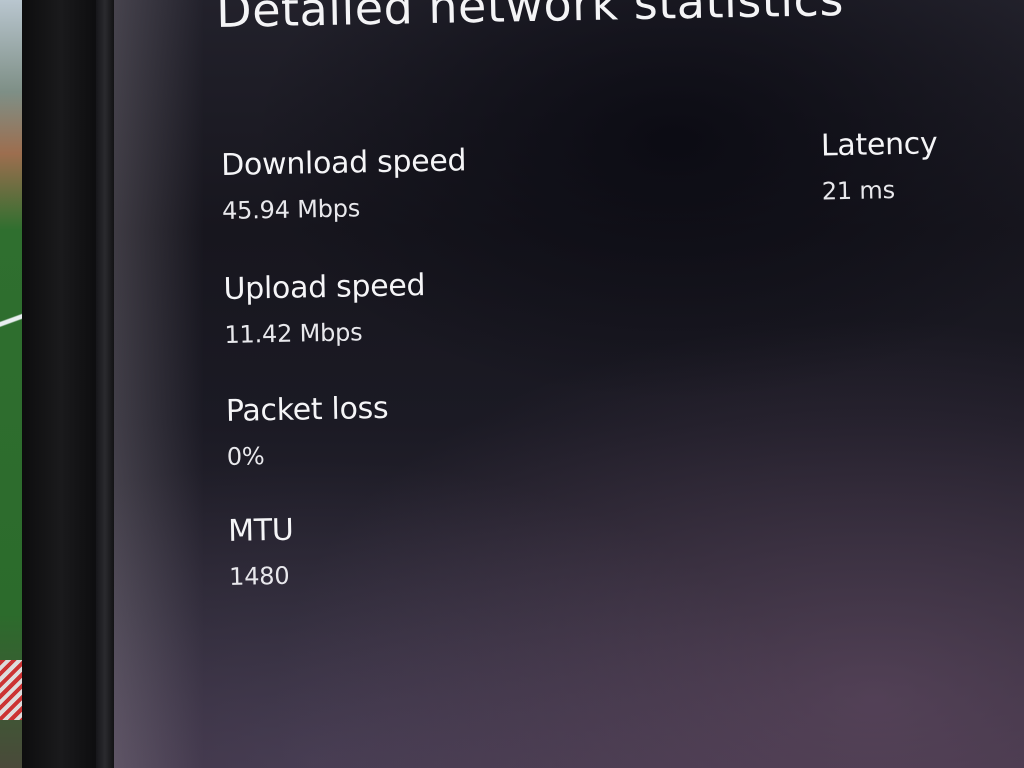 The width and height of the screenshot is (1024, 768). What do you see at coordinates (260, 530) in the screenshot?
I see `stat-label: MTU` at bounding box center [260, 530].